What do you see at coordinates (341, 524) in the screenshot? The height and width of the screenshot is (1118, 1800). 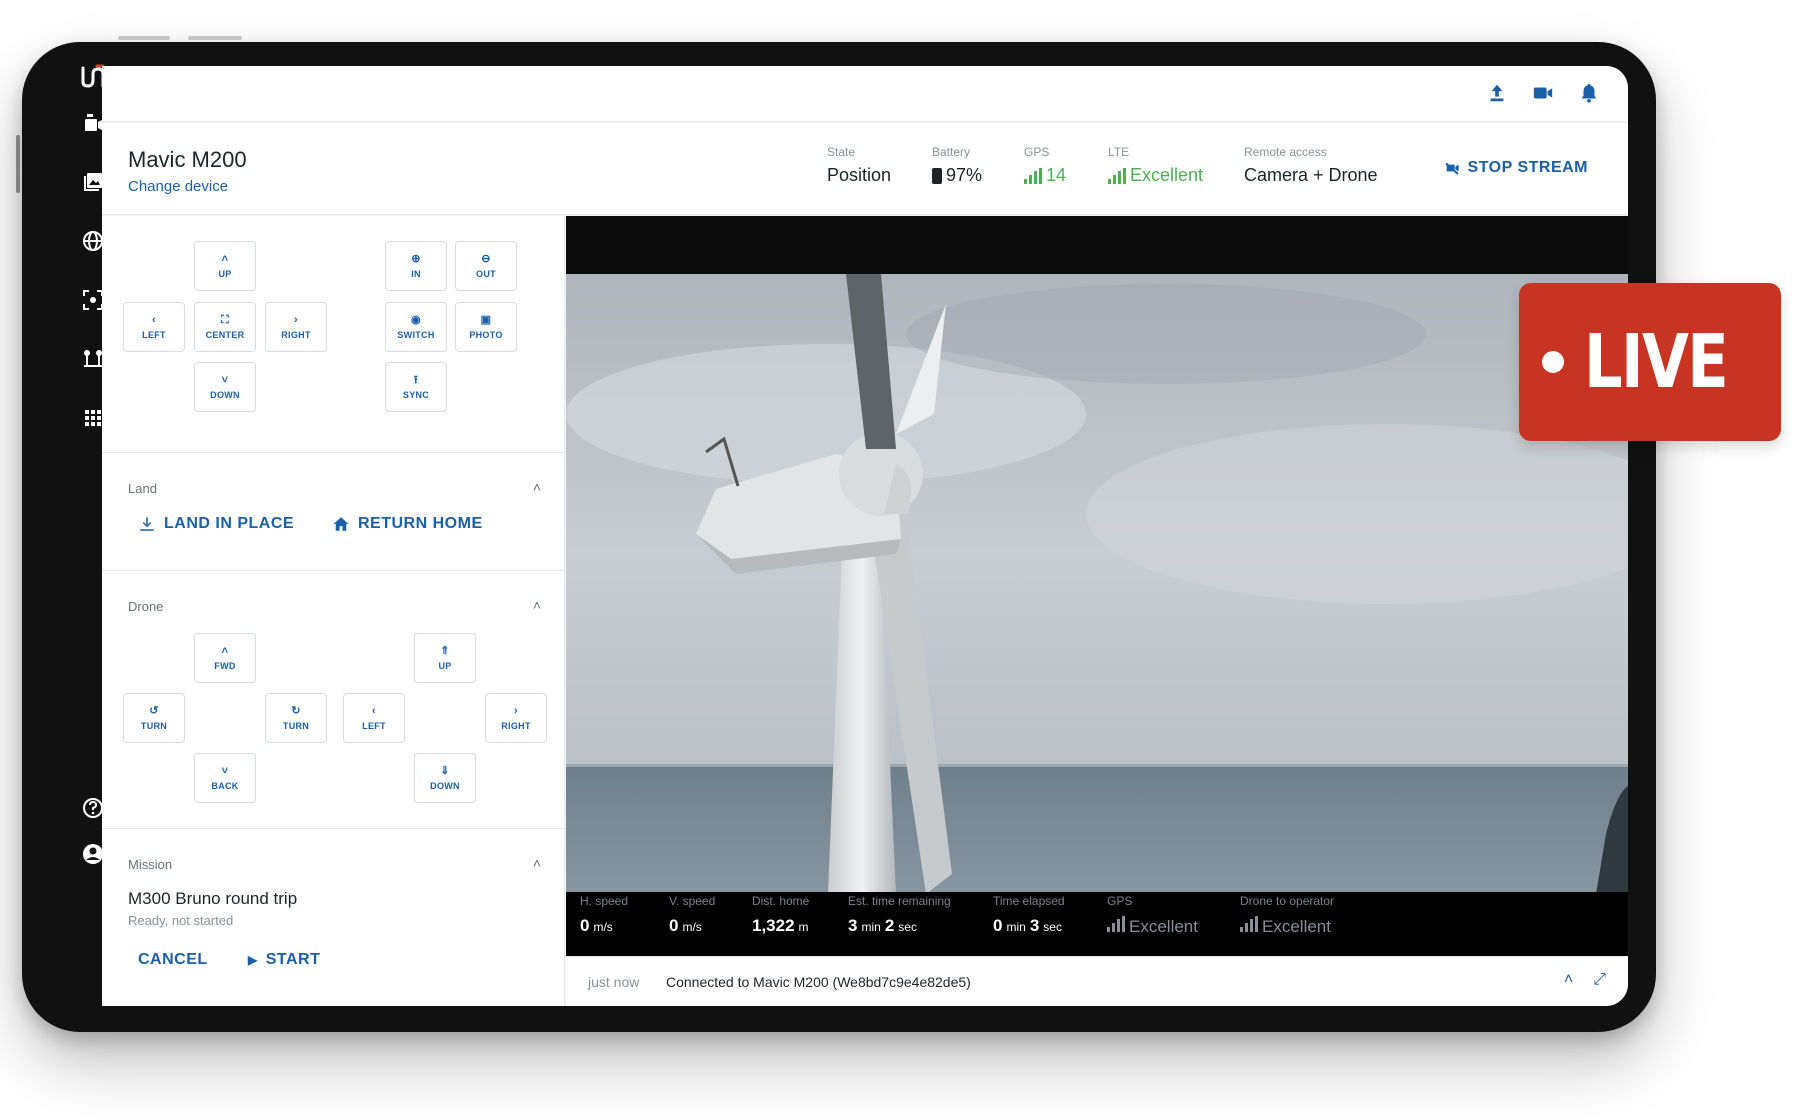 I see `home-icon` at bounding box center [341, 524].